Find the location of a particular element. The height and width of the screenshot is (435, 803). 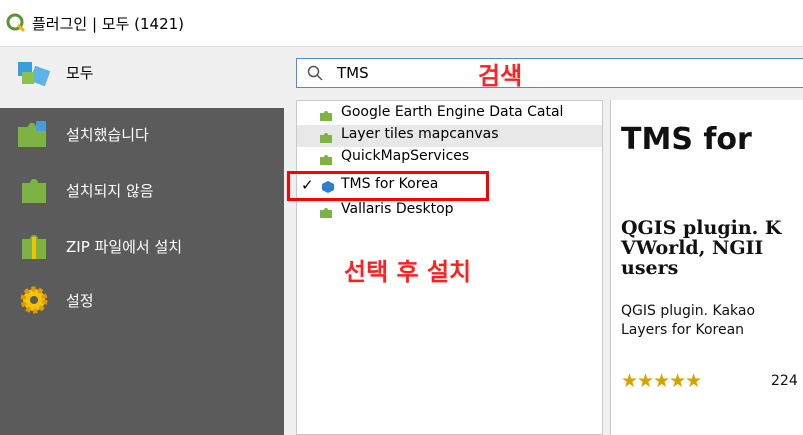

sidebar-item-label: 설치했습니다 is located at coordinates (107, 135).